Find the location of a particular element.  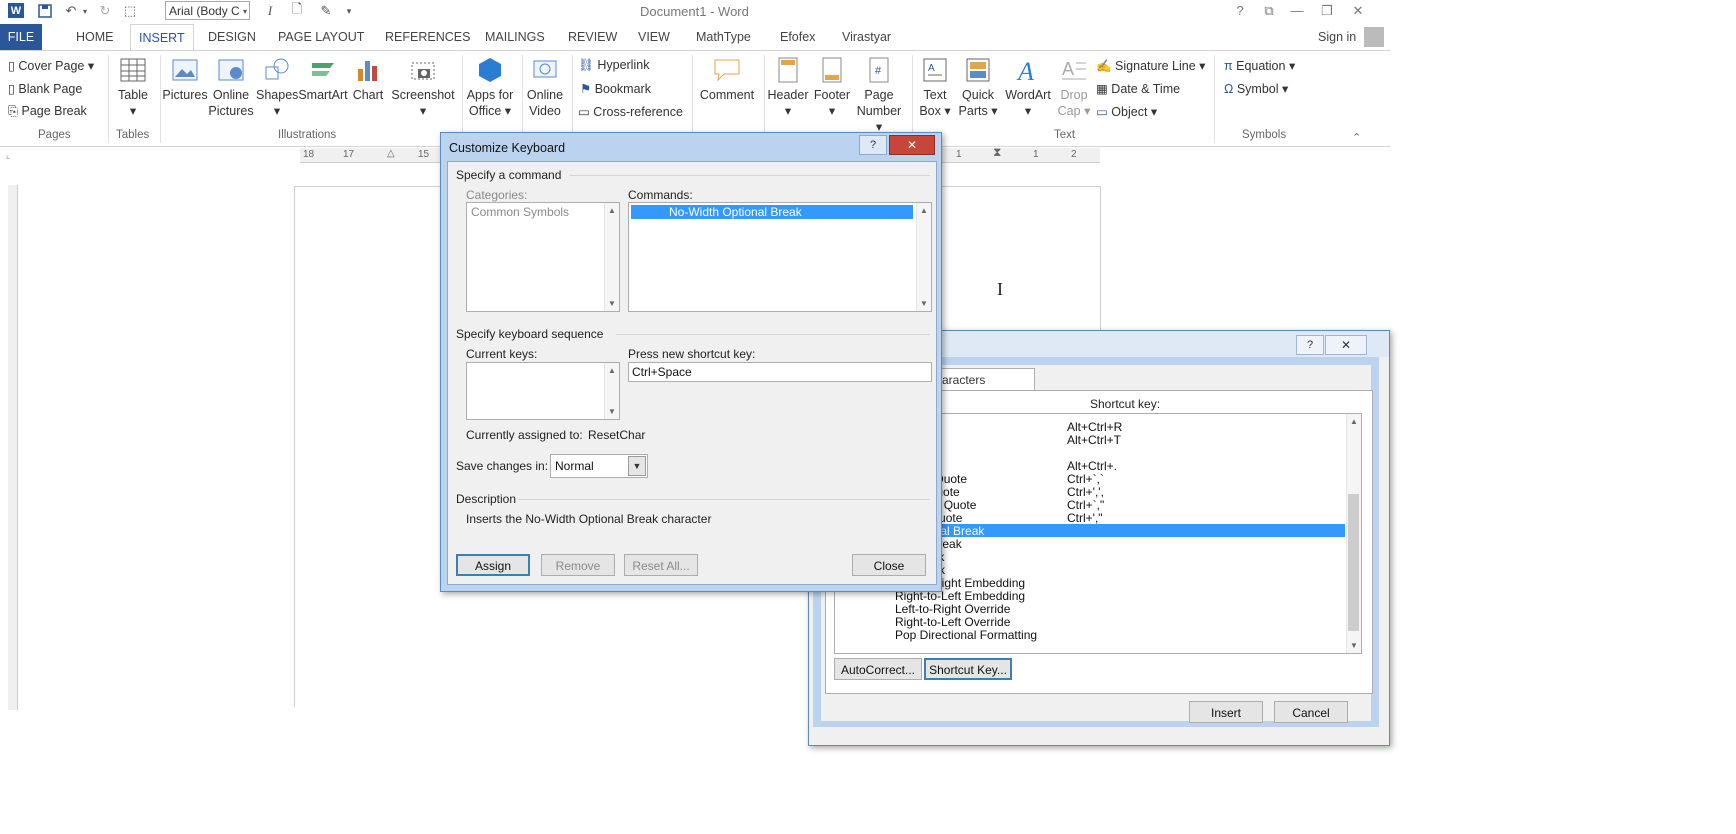

bookmark-button: ⚑ Bookmark is located at coordinates (615, 88).